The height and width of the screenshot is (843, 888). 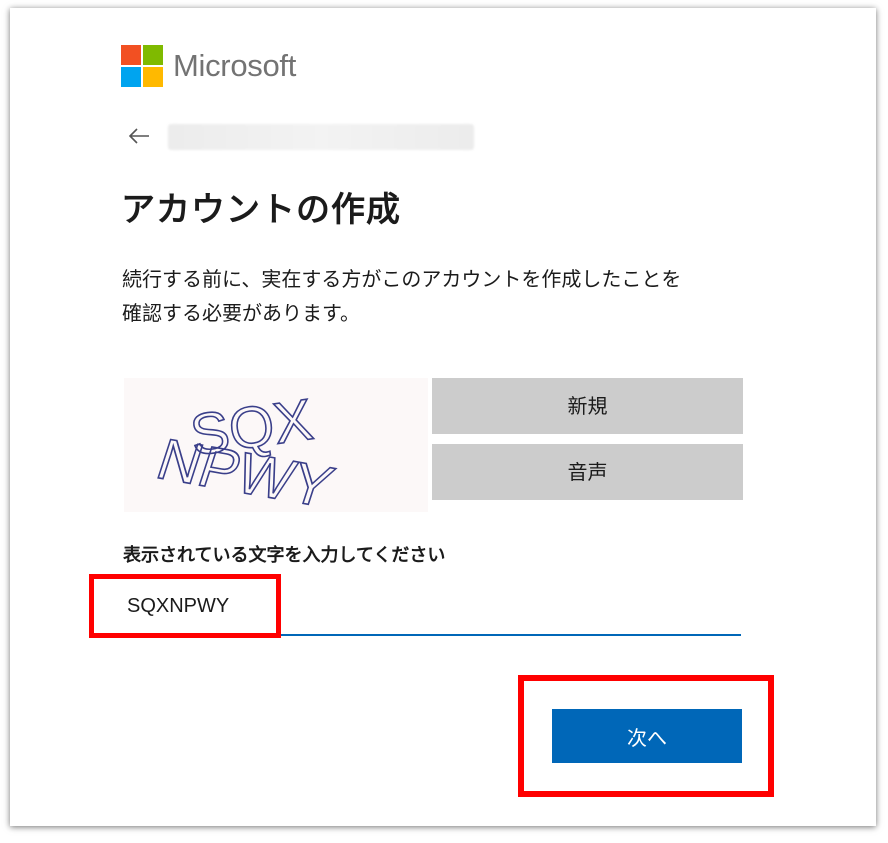 I want to click on microsoft-logo-icon, so click(x=142, y=66).